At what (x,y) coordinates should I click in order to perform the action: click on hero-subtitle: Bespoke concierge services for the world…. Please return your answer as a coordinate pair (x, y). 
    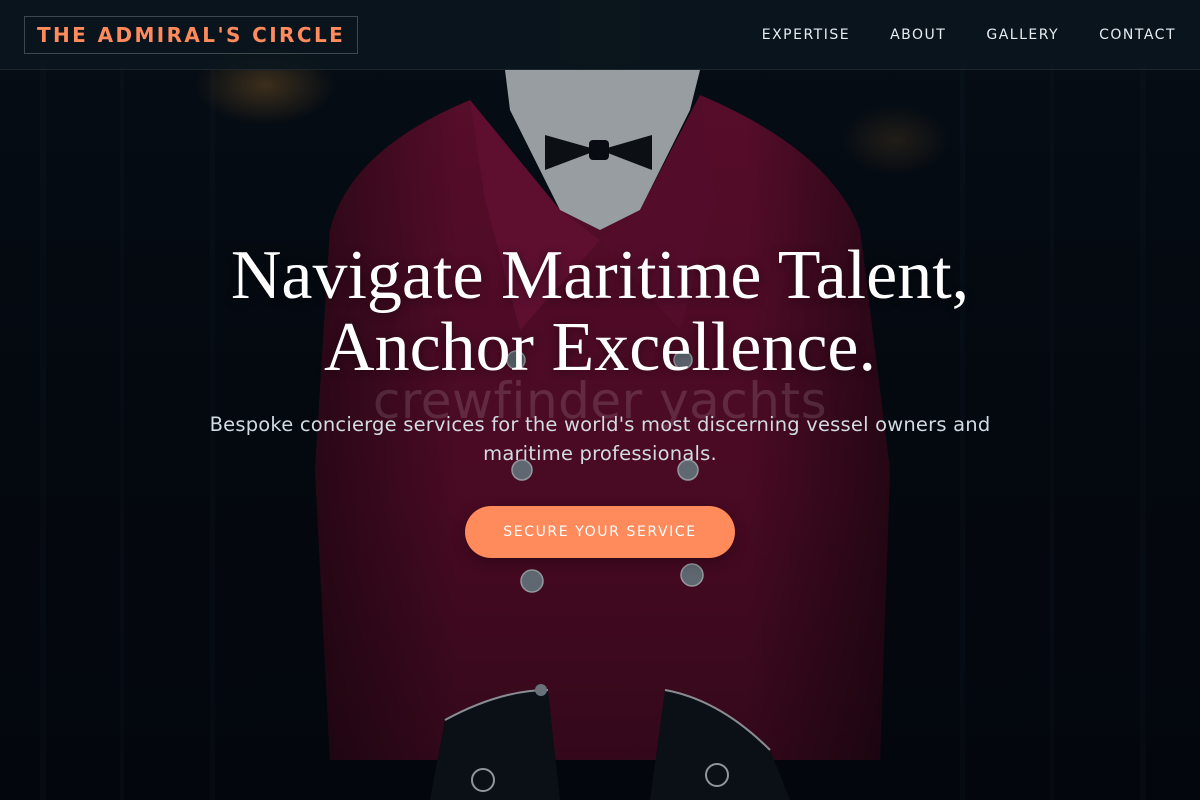
    Looking at the image, I should click on (600, 439).